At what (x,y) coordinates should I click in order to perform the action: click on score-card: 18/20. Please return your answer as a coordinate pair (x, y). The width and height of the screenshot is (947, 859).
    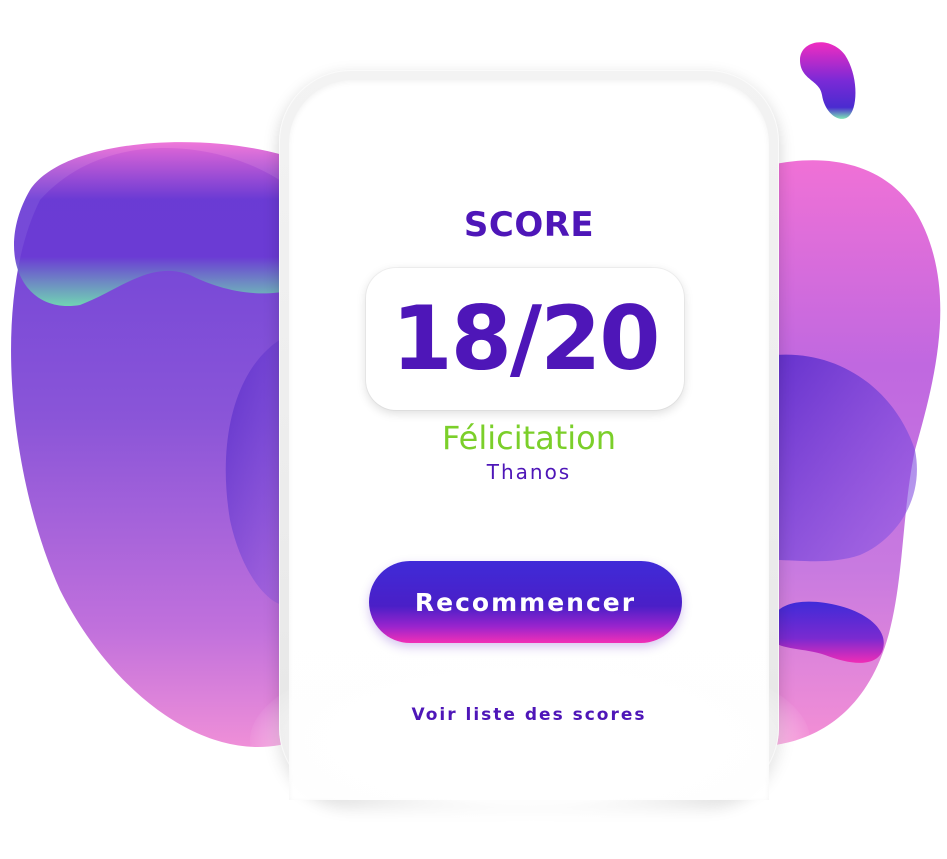
    Looking at the image, I should click on (525, 339).